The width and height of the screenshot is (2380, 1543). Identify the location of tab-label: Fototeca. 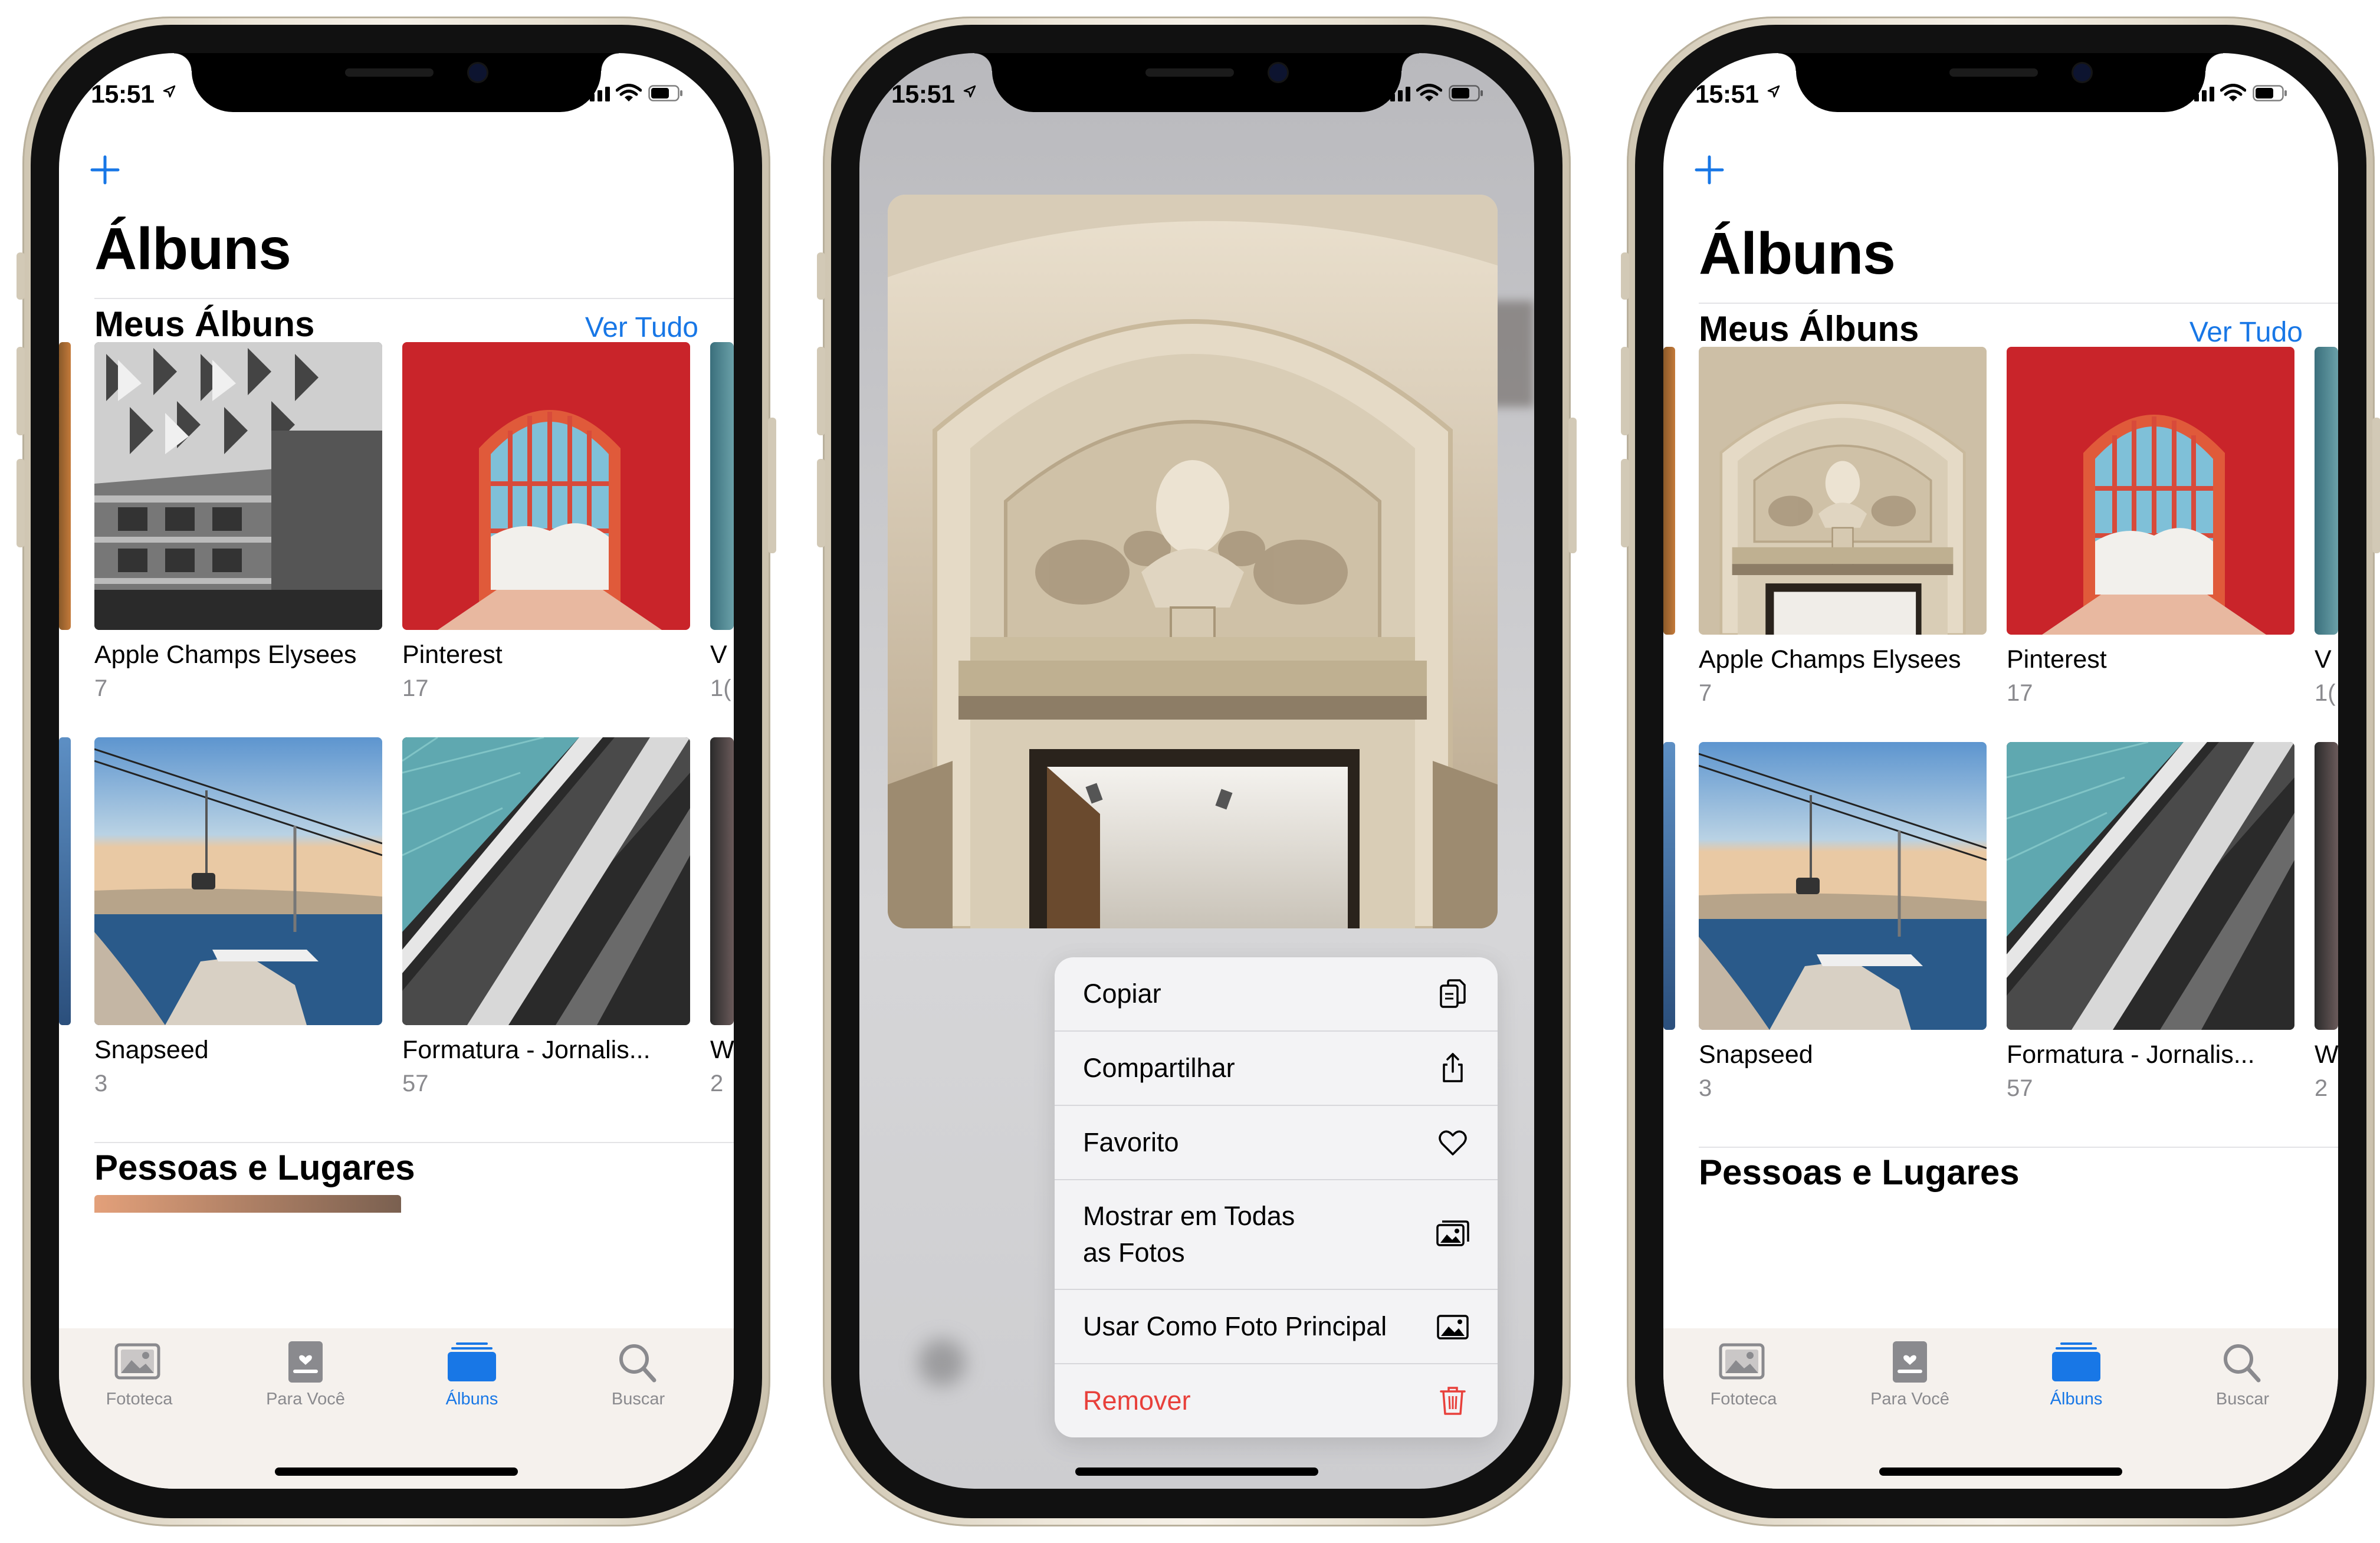
(139, 1399).